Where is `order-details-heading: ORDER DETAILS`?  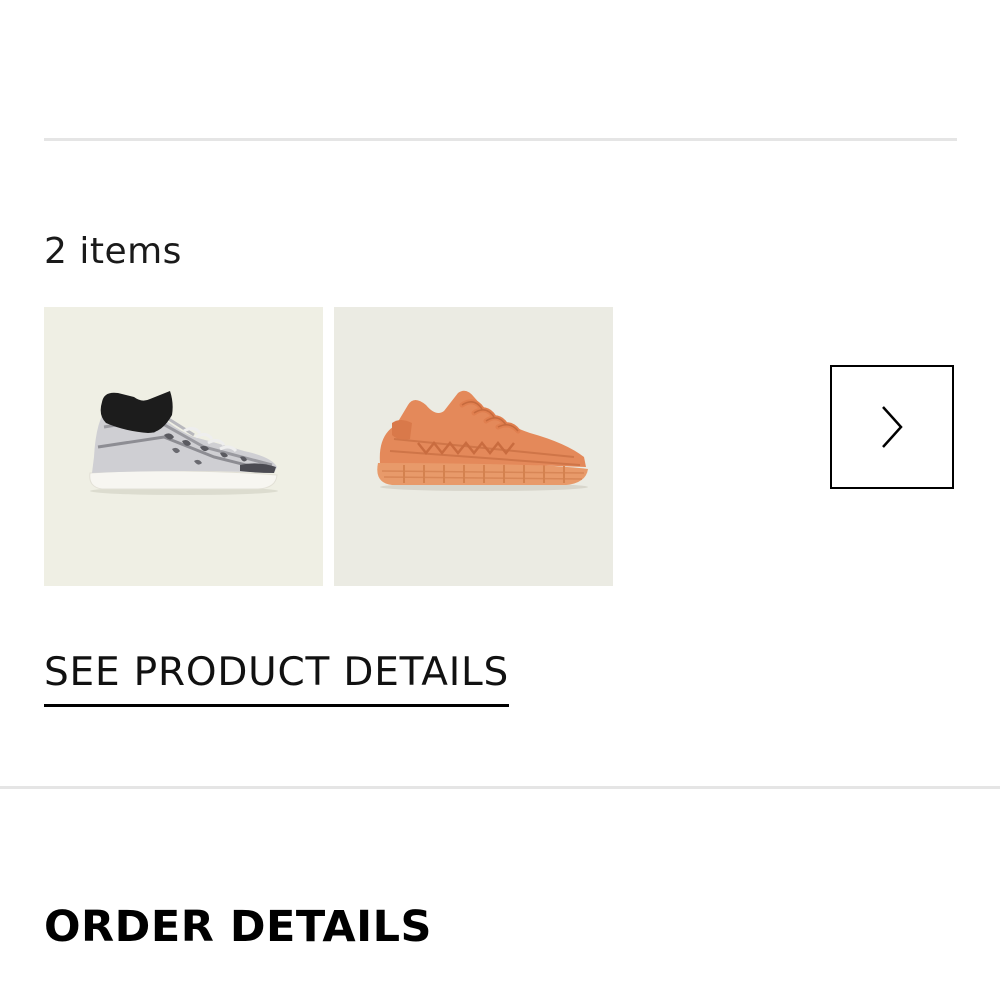 order-details-heading: ORDER DETAILS is located at coordinates (238, 927).